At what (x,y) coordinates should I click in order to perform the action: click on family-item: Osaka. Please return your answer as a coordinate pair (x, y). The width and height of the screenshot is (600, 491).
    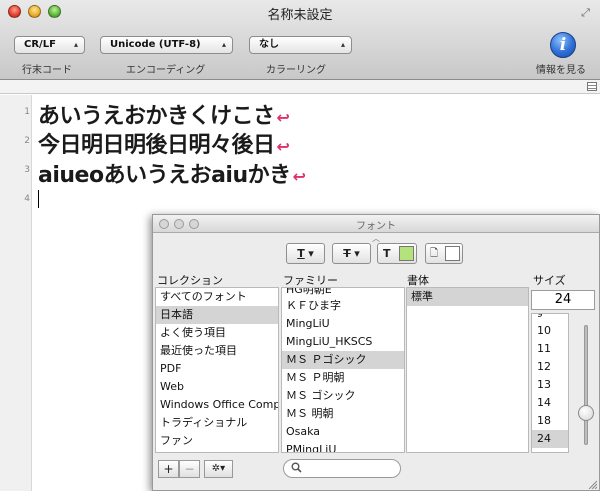
    Looking at the image, I should click on (343, 432).